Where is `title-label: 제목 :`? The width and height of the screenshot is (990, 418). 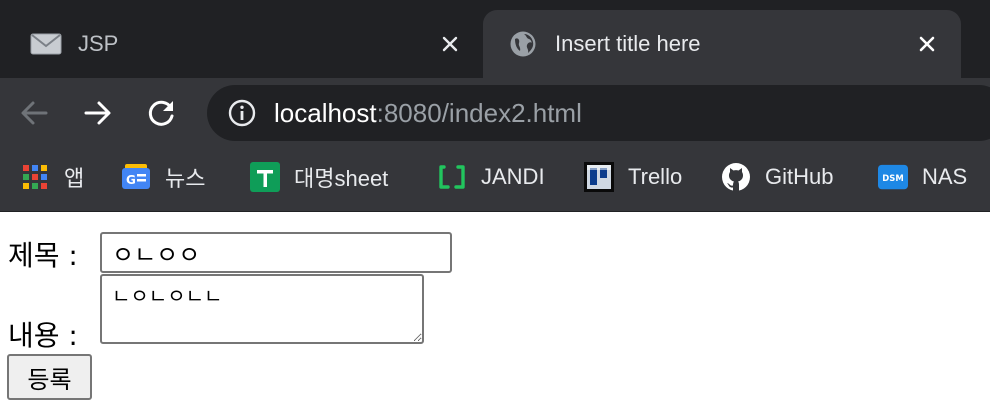 title-label: 제목 : is located at coordinates (43, 255).